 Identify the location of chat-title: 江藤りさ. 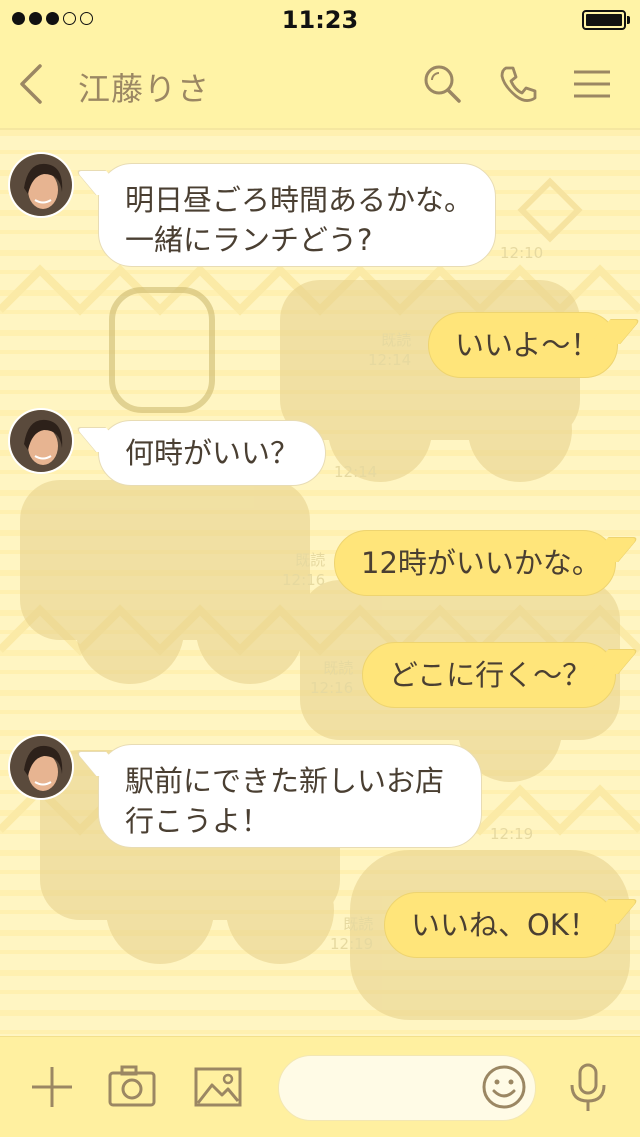
(144, 89).